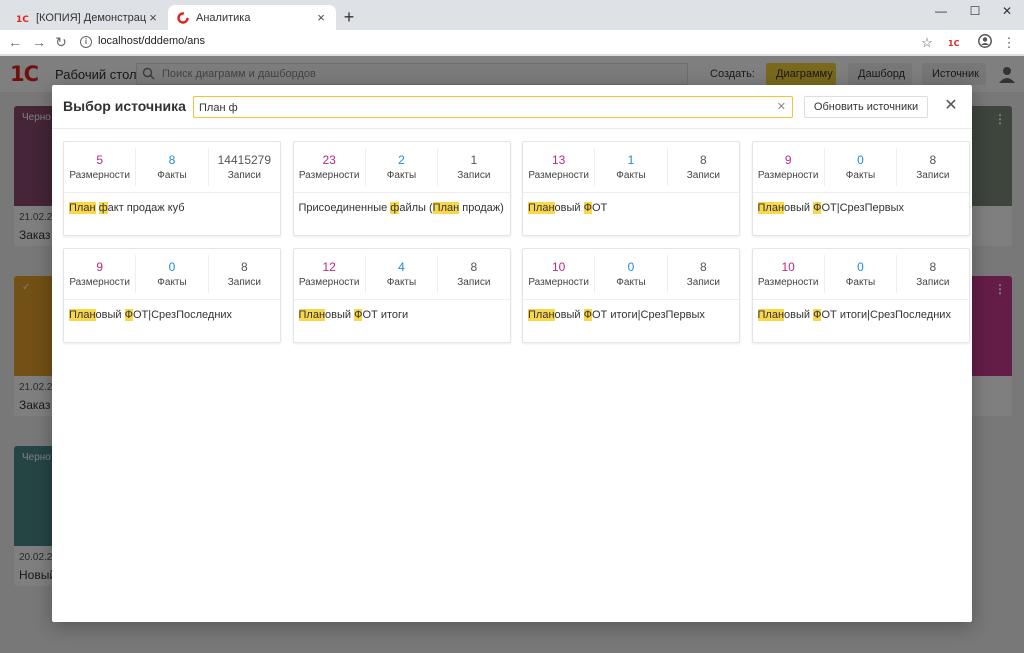 This screenshot has height=653, width=1024. What do you see at coordinates (648, 315) in the screenshot?
I see `name-text: ОТ итоги|СрезПервых` at bounding box center [648, 315].